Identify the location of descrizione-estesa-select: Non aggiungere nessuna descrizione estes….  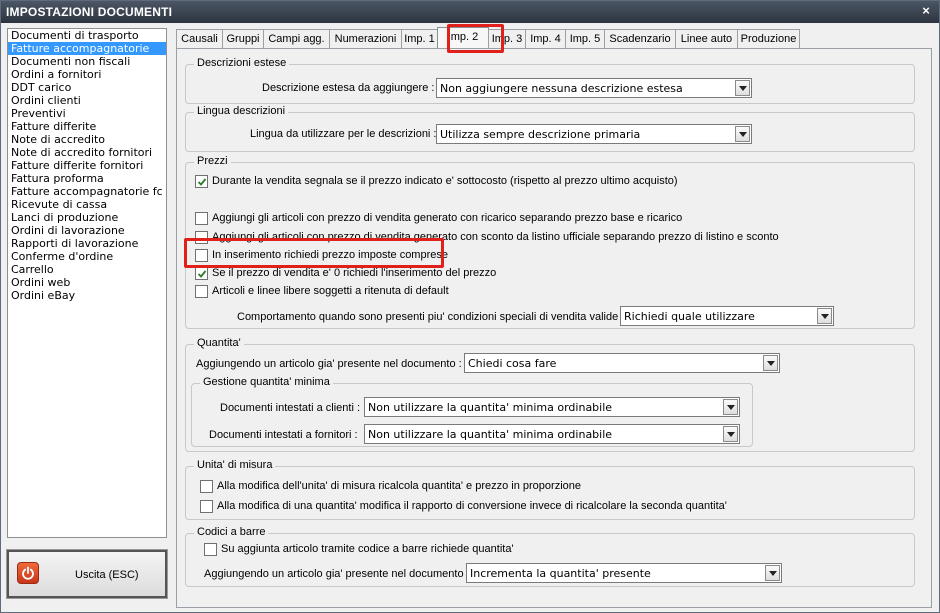
(594, 88).